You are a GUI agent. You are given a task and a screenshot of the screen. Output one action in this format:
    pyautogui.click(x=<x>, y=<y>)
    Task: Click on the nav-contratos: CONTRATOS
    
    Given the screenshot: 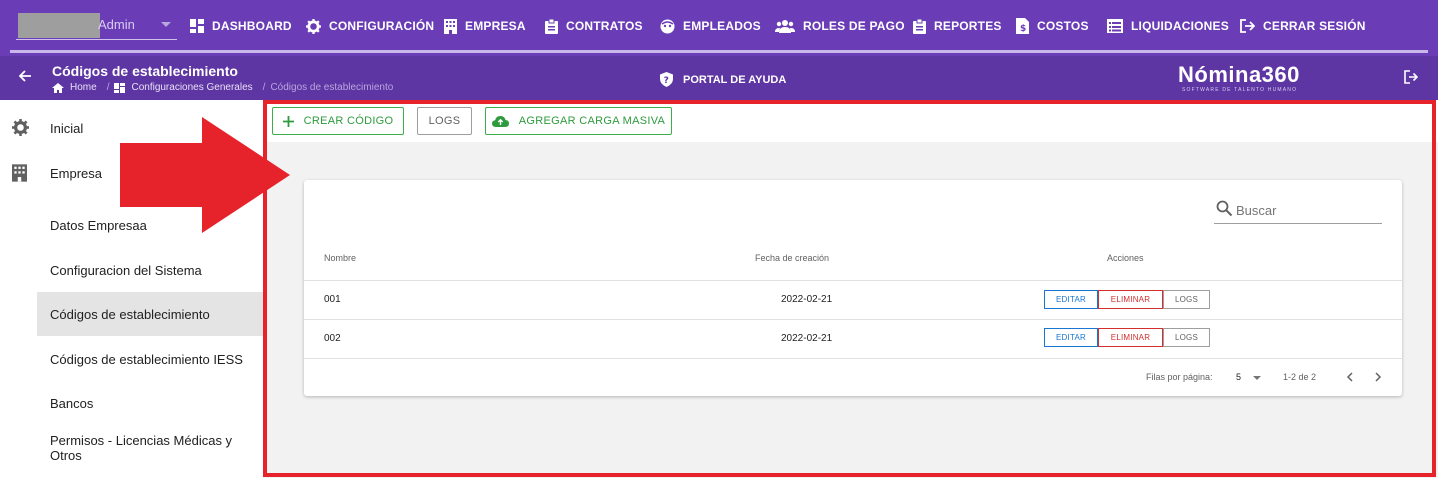 What is the action you would take?
    pyautogui.click(x=594, y=26)
    